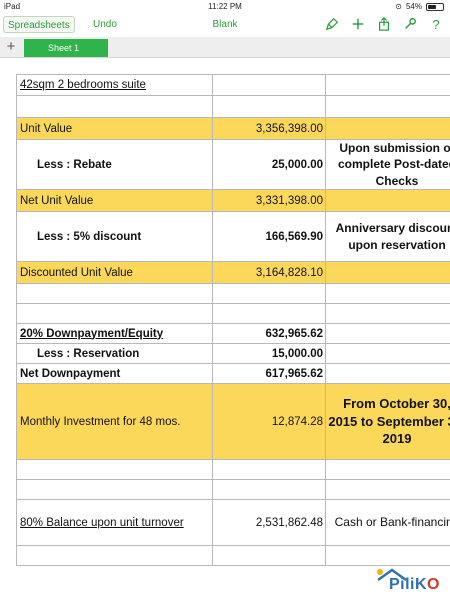 Image resolution: width=450 pixels, height=600 pixels. I want to click on help-icon: ?, so click(436, 24).